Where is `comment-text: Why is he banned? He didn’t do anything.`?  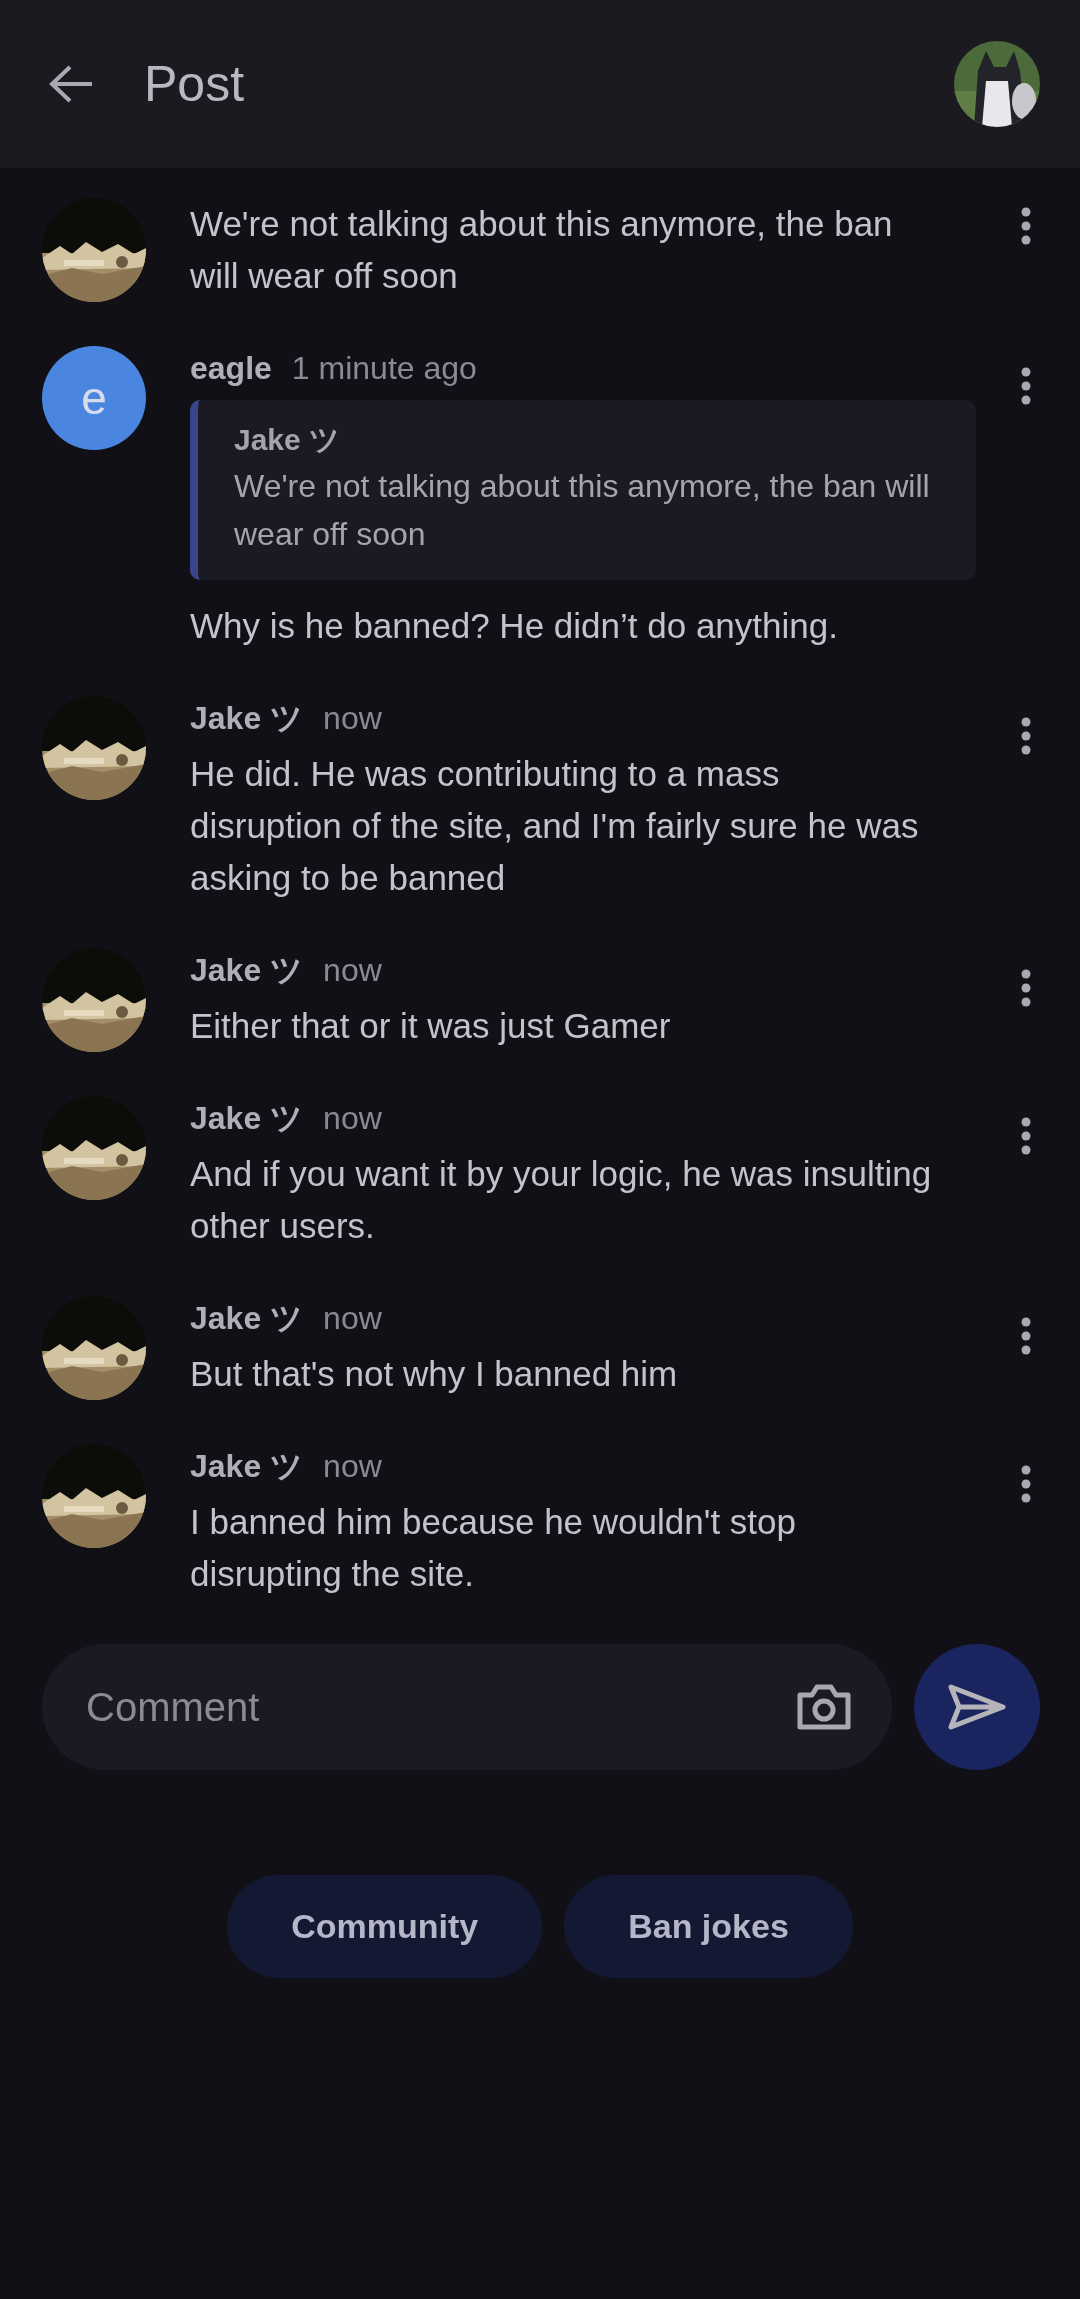
comment-text: Why is he banned? He didn’t do anything. is located at coordinates (514, 626).